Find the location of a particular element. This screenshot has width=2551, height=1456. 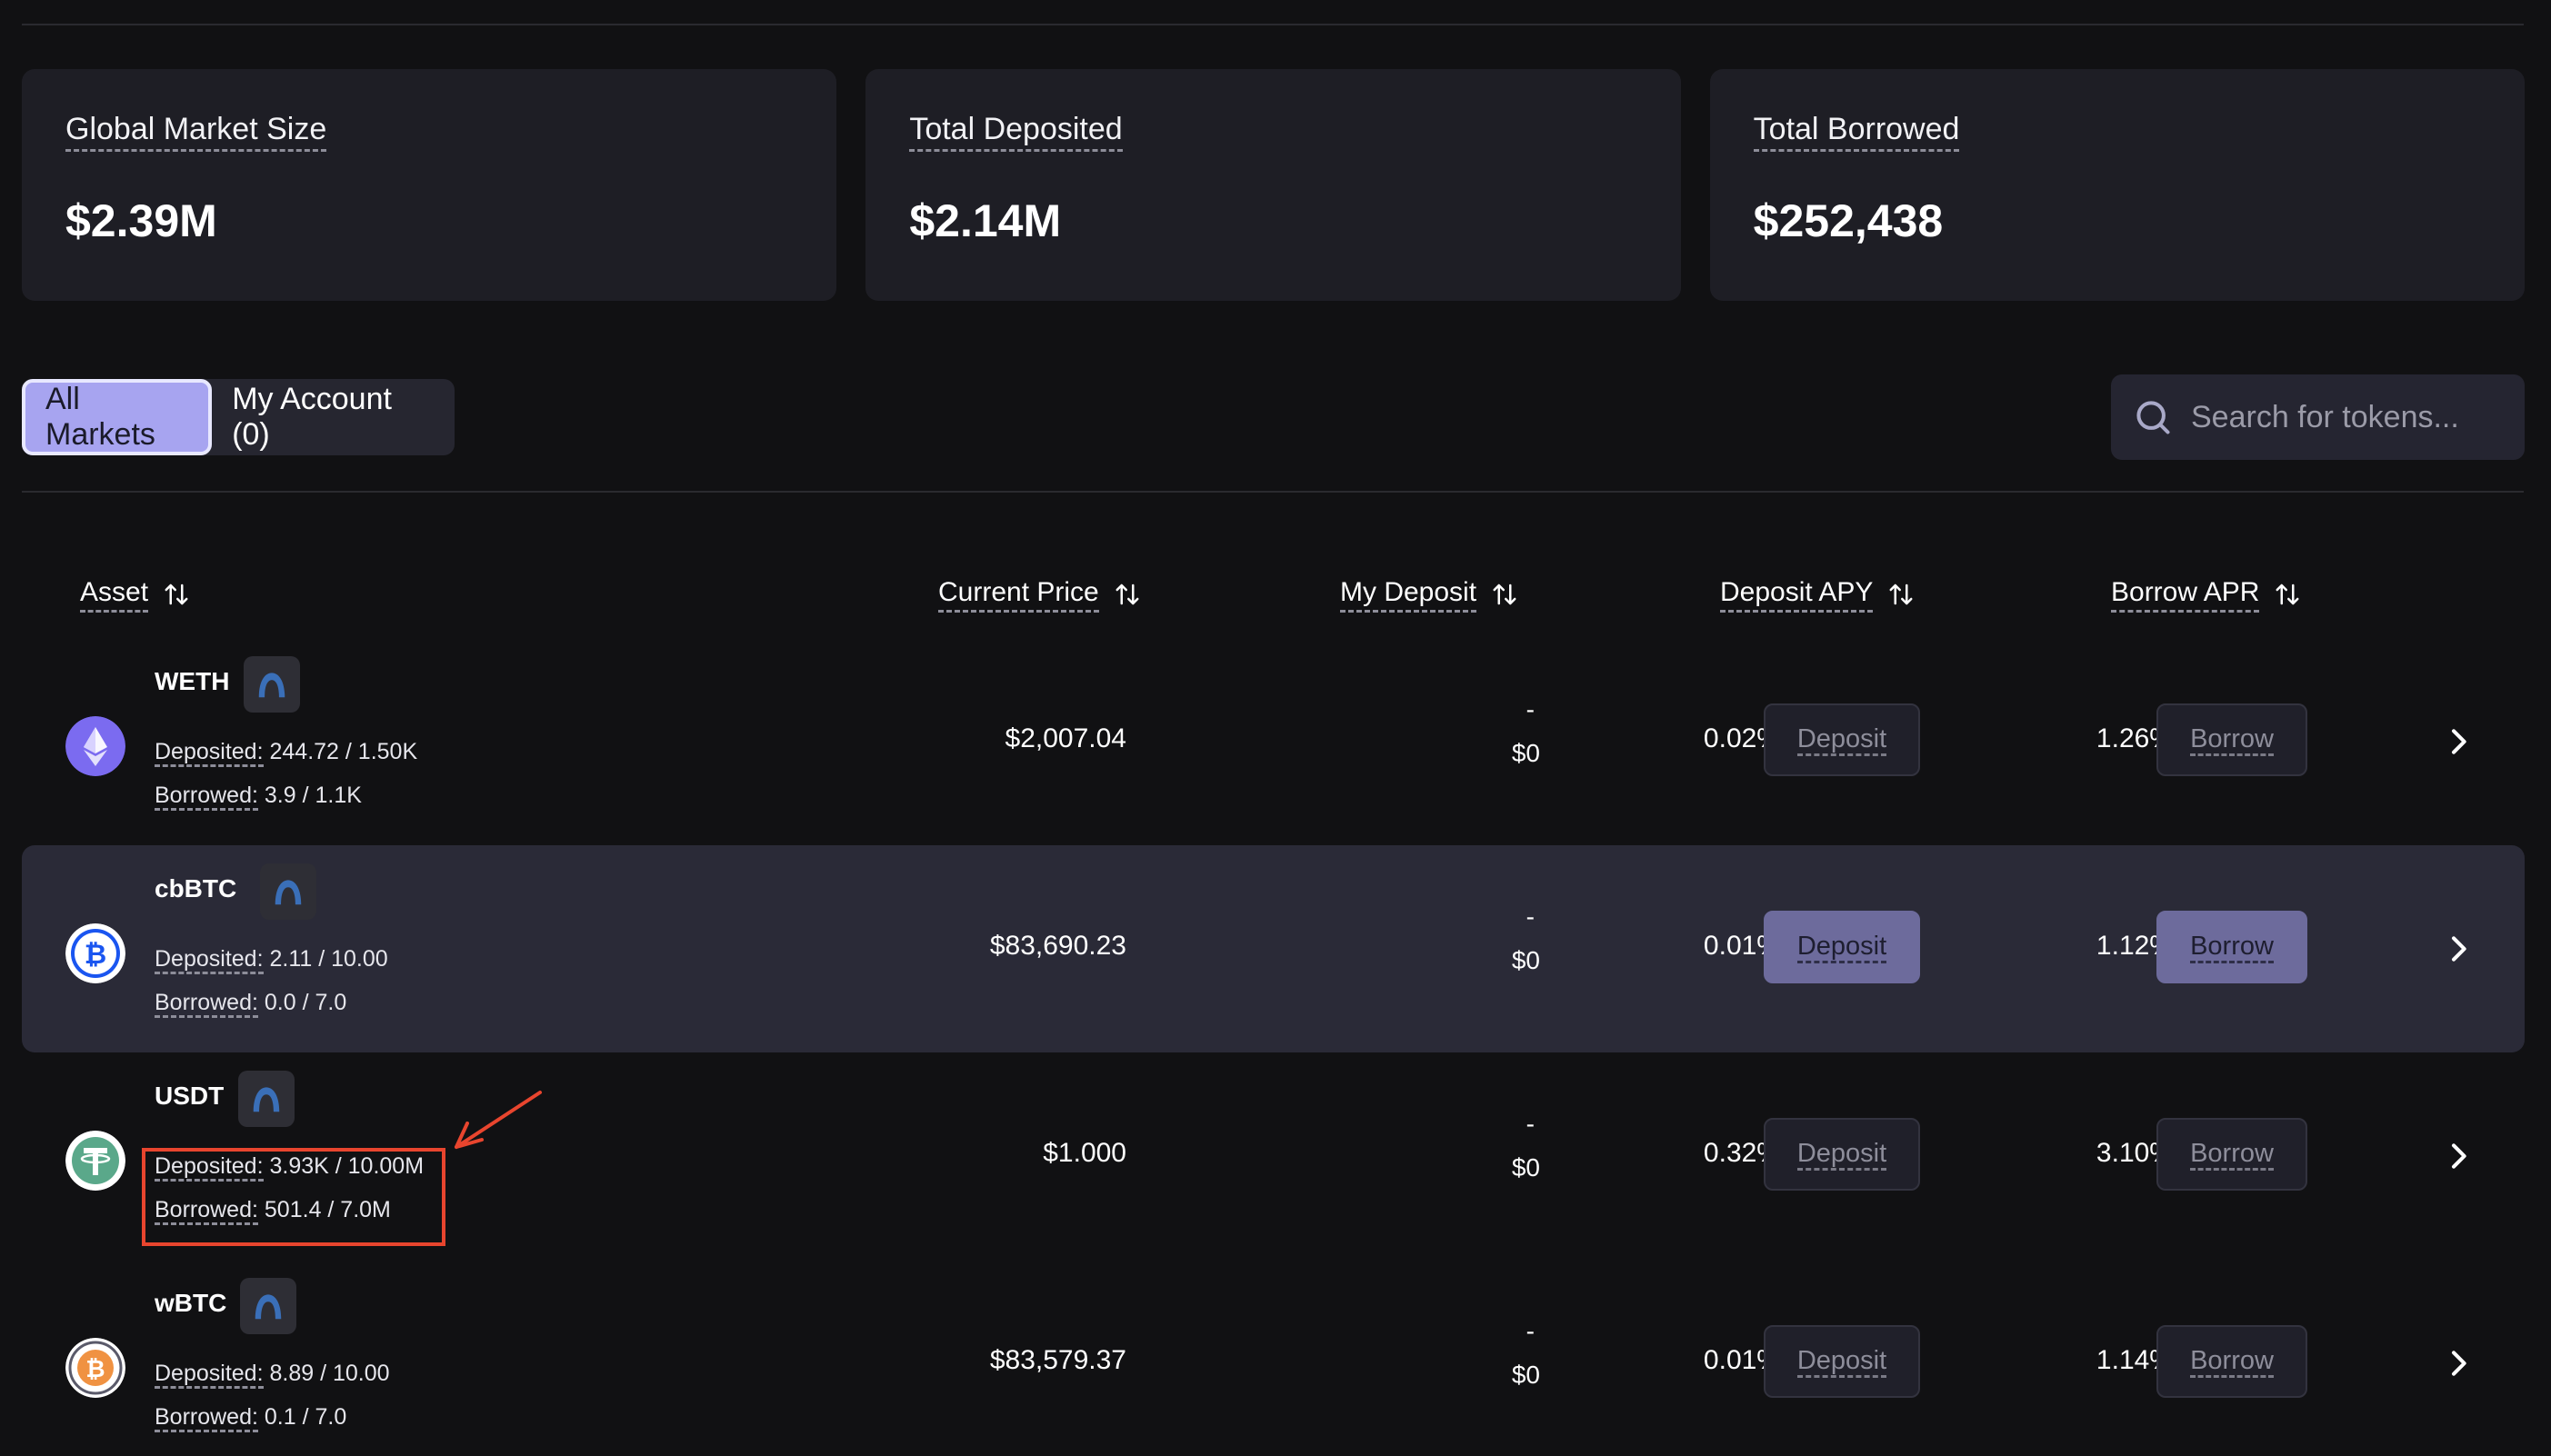

stat-value: $252,438 is located at coordinates (1849, 220).